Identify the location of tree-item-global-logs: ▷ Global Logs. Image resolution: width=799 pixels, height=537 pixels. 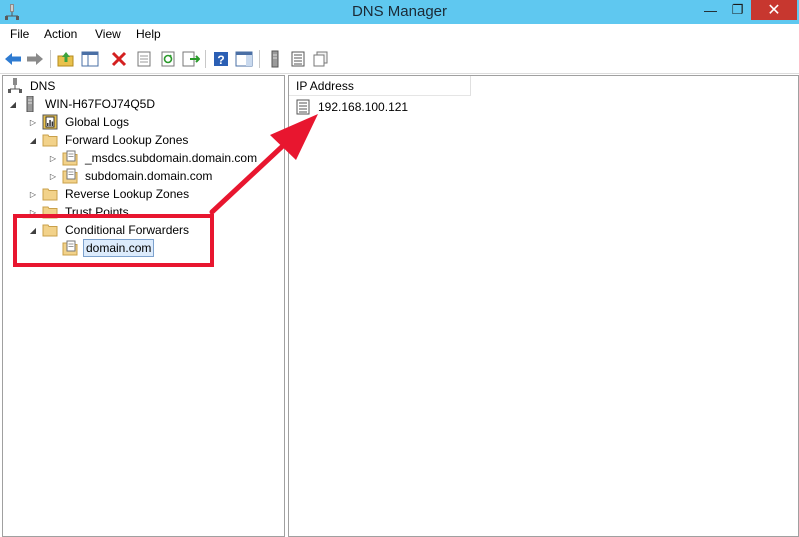
(79, 122).